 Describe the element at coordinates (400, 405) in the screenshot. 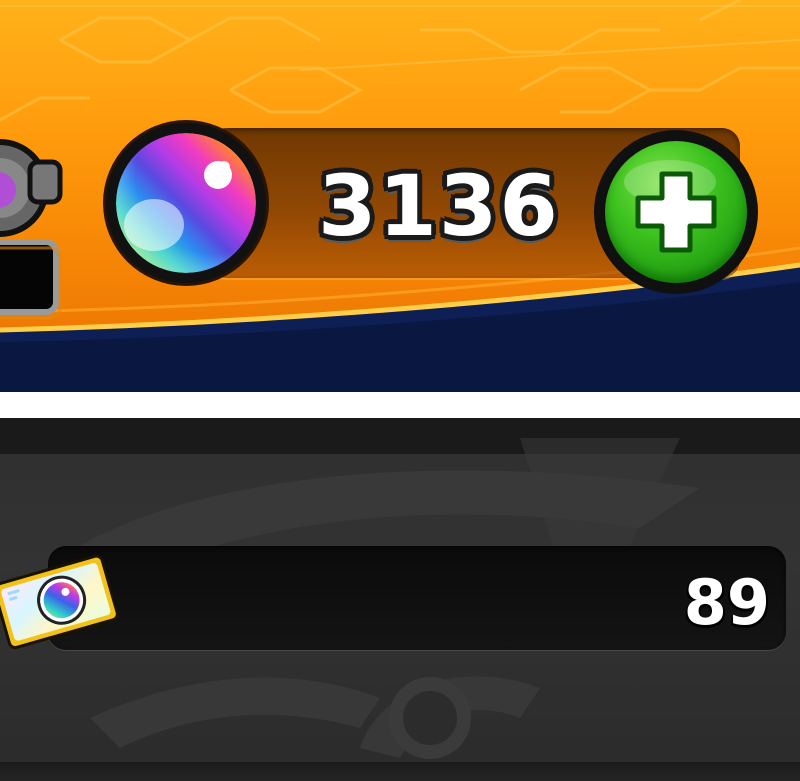

I see `panel-divider` at that location.